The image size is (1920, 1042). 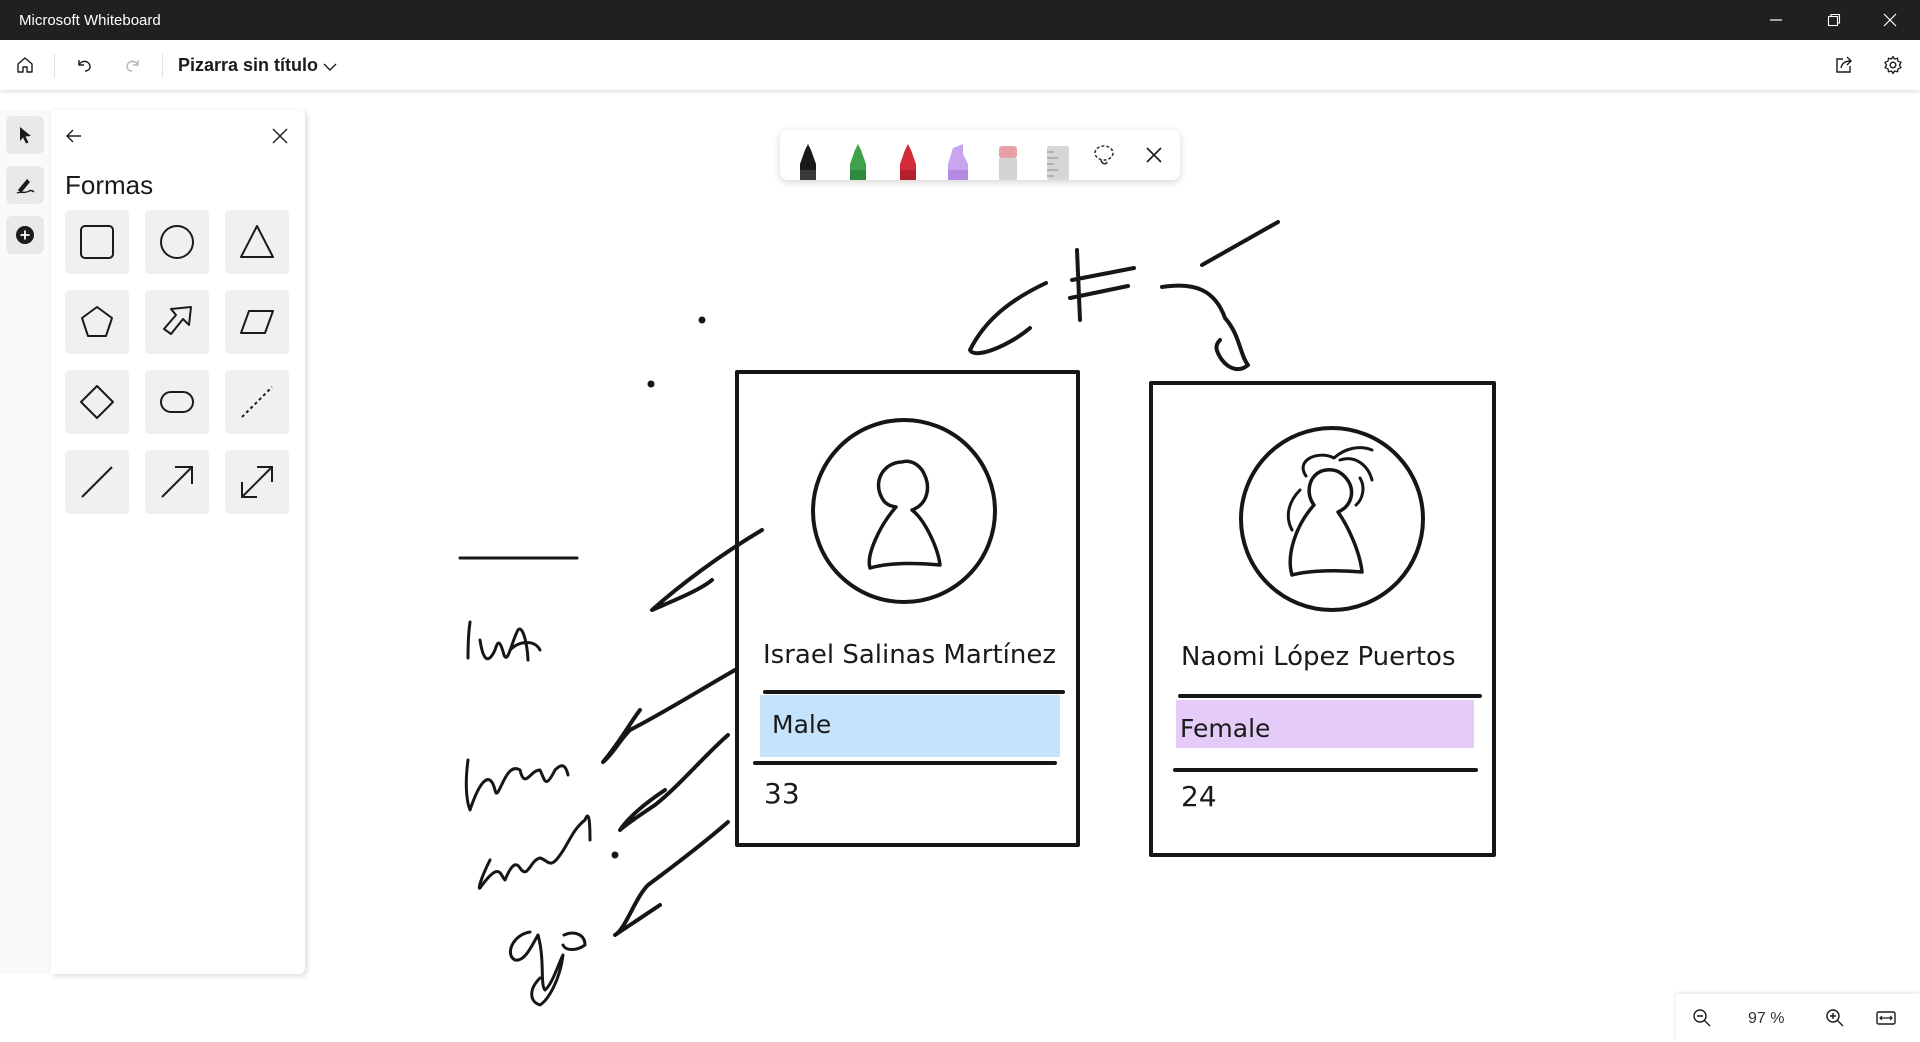 I want to click on app-bar: Pizarra sin título, so click(x=960, y=65).